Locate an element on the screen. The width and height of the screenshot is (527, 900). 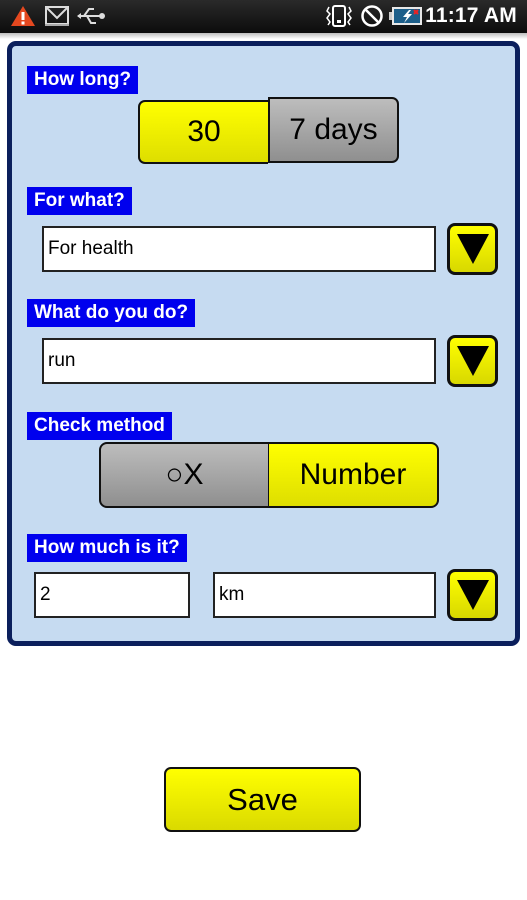
for-what-dropdown-button is located at coordinates (472, 249).